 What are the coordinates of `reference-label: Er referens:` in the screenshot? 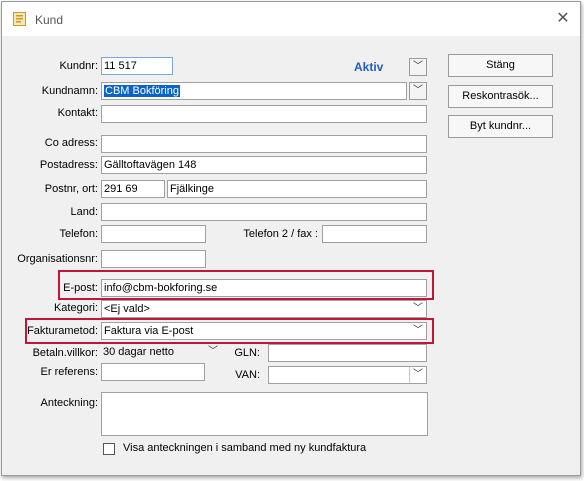 It's located at (69, 372).